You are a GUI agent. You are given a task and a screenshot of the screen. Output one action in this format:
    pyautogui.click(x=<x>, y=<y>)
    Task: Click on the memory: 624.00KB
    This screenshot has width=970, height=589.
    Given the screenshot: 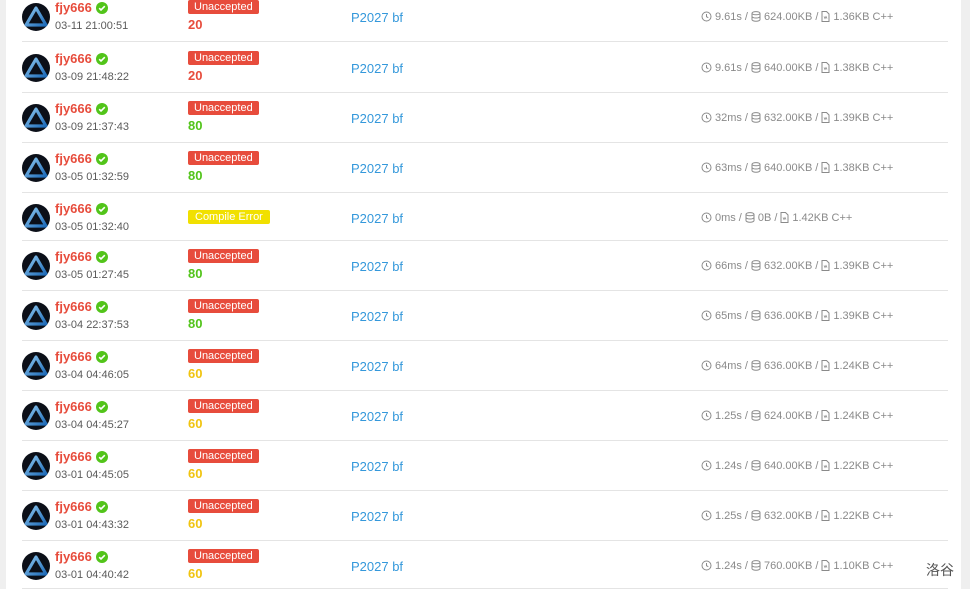 What is the action you would take?
    pyautogui.click(x=788, y=17)
    